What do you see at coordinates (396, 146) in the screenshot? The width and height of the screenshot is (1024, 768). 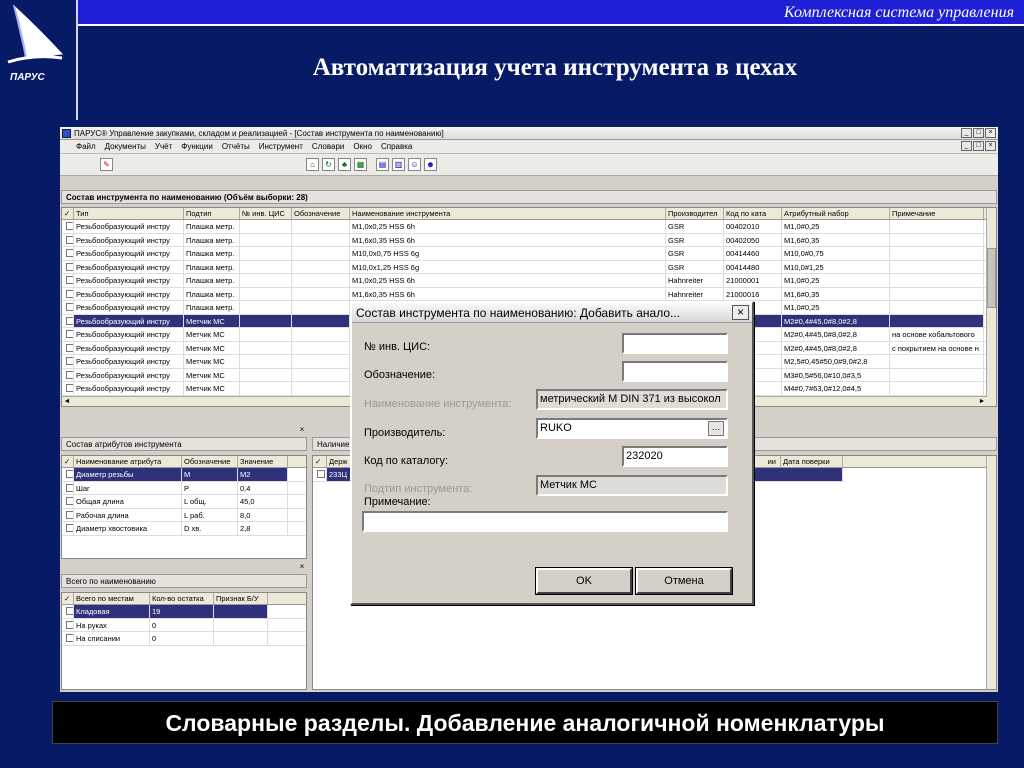 I see `menu-help: Справка` at bounding box center [396, 146].